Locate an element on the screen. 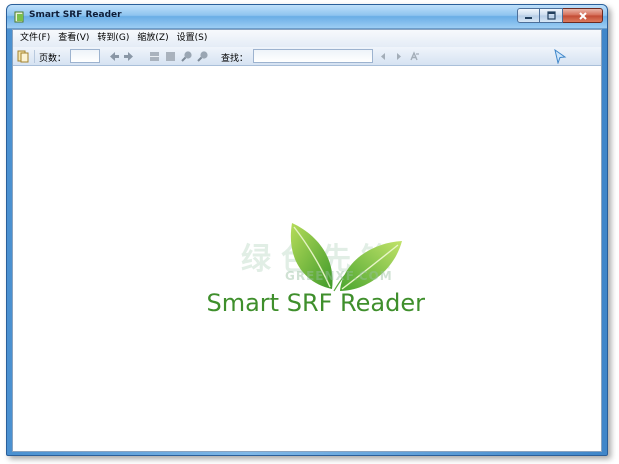  search-input is located at coordinates (313, 56).